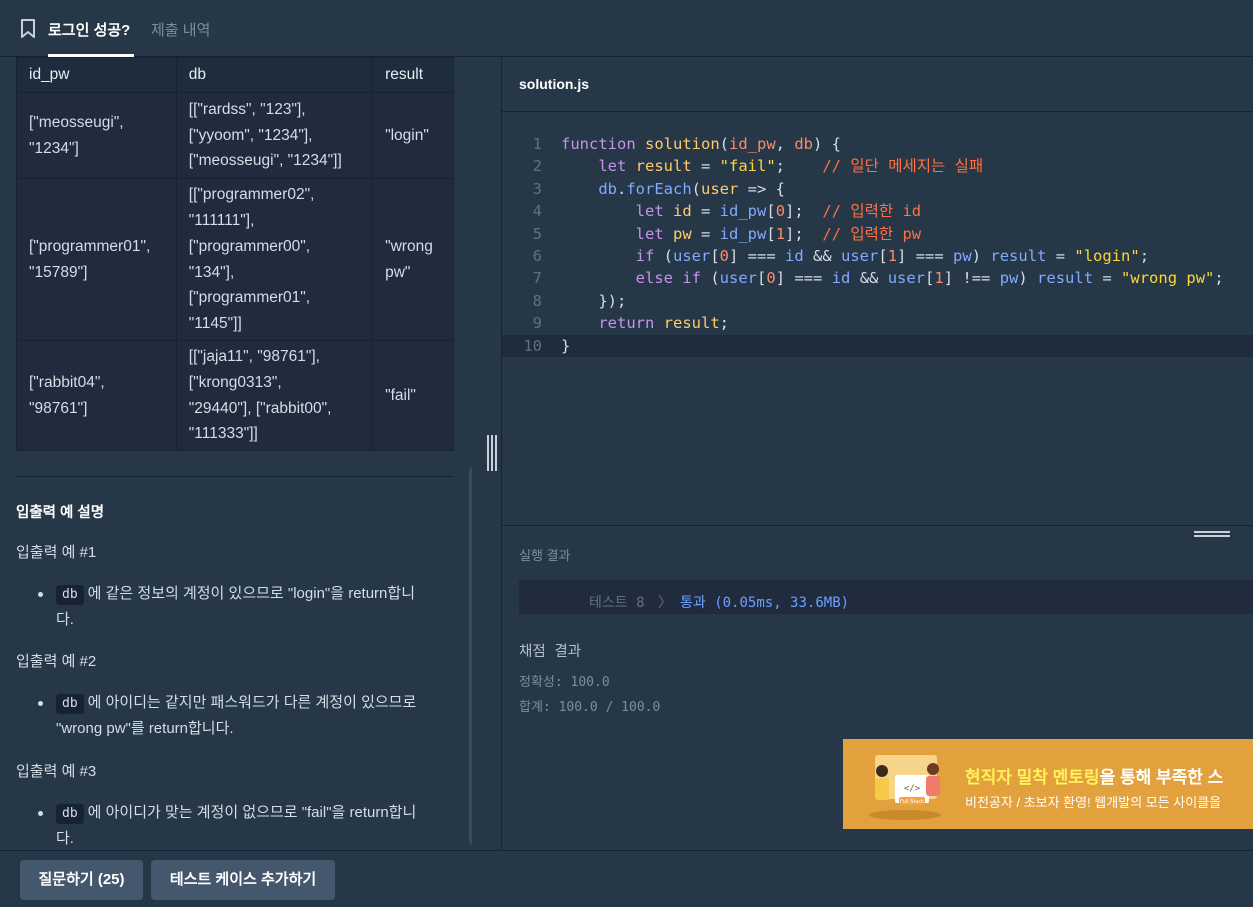  What do you see at coordinates (235, 476) in the screenshot?
I see `section-divider` at bounding box center [235, 476].